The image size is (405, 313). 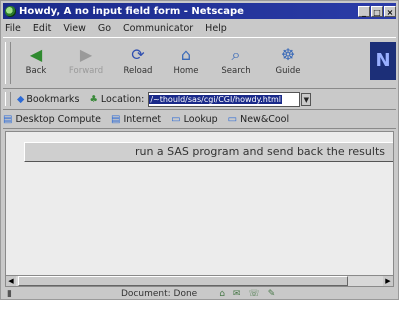 What do you see at coordinates (186, 71) in the screenshot?
I see `home-label: Home` at bounding box center [186, 71].